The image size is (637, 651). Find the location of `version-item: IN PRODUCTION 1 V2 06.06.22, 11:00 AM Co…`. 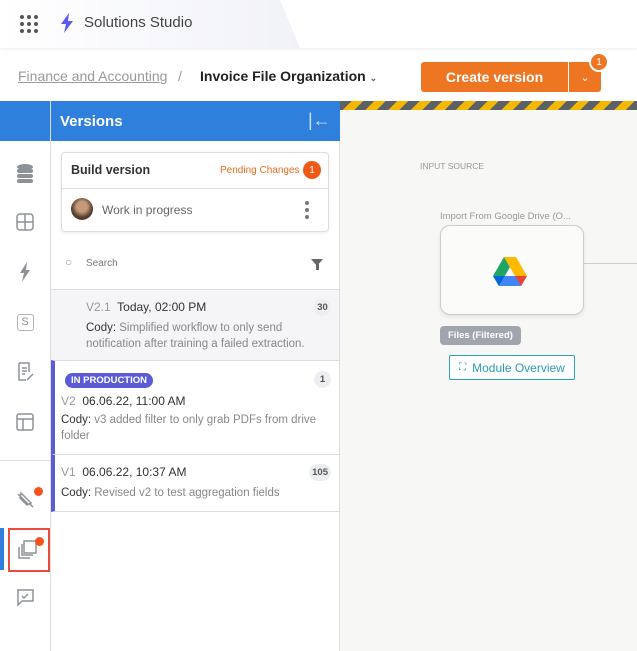

version-item: IN PRODUCTION 1 V2 06.06.22, 11:00 AM Co… is located at coordinates (195, 407).